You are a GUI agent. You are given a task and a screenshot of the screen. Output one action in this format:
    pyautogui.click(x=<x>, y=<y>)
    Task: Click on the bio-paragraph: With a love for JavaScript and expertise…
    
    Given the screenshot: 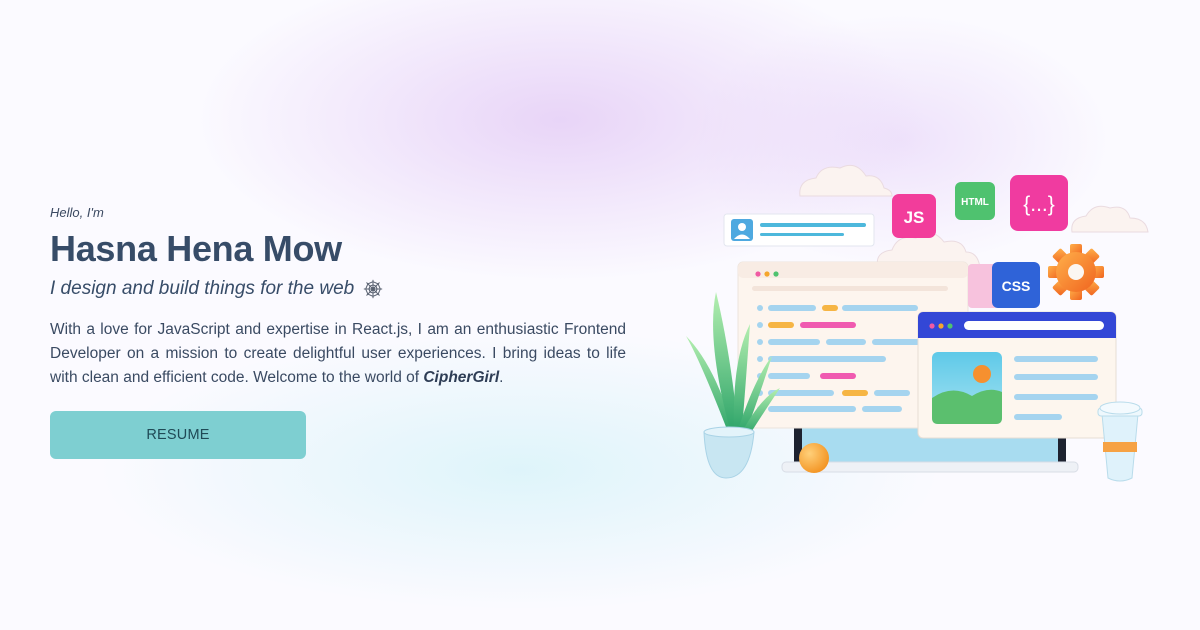 What is the action you would take?
    pyautogui.click(x=338, y=354)
    